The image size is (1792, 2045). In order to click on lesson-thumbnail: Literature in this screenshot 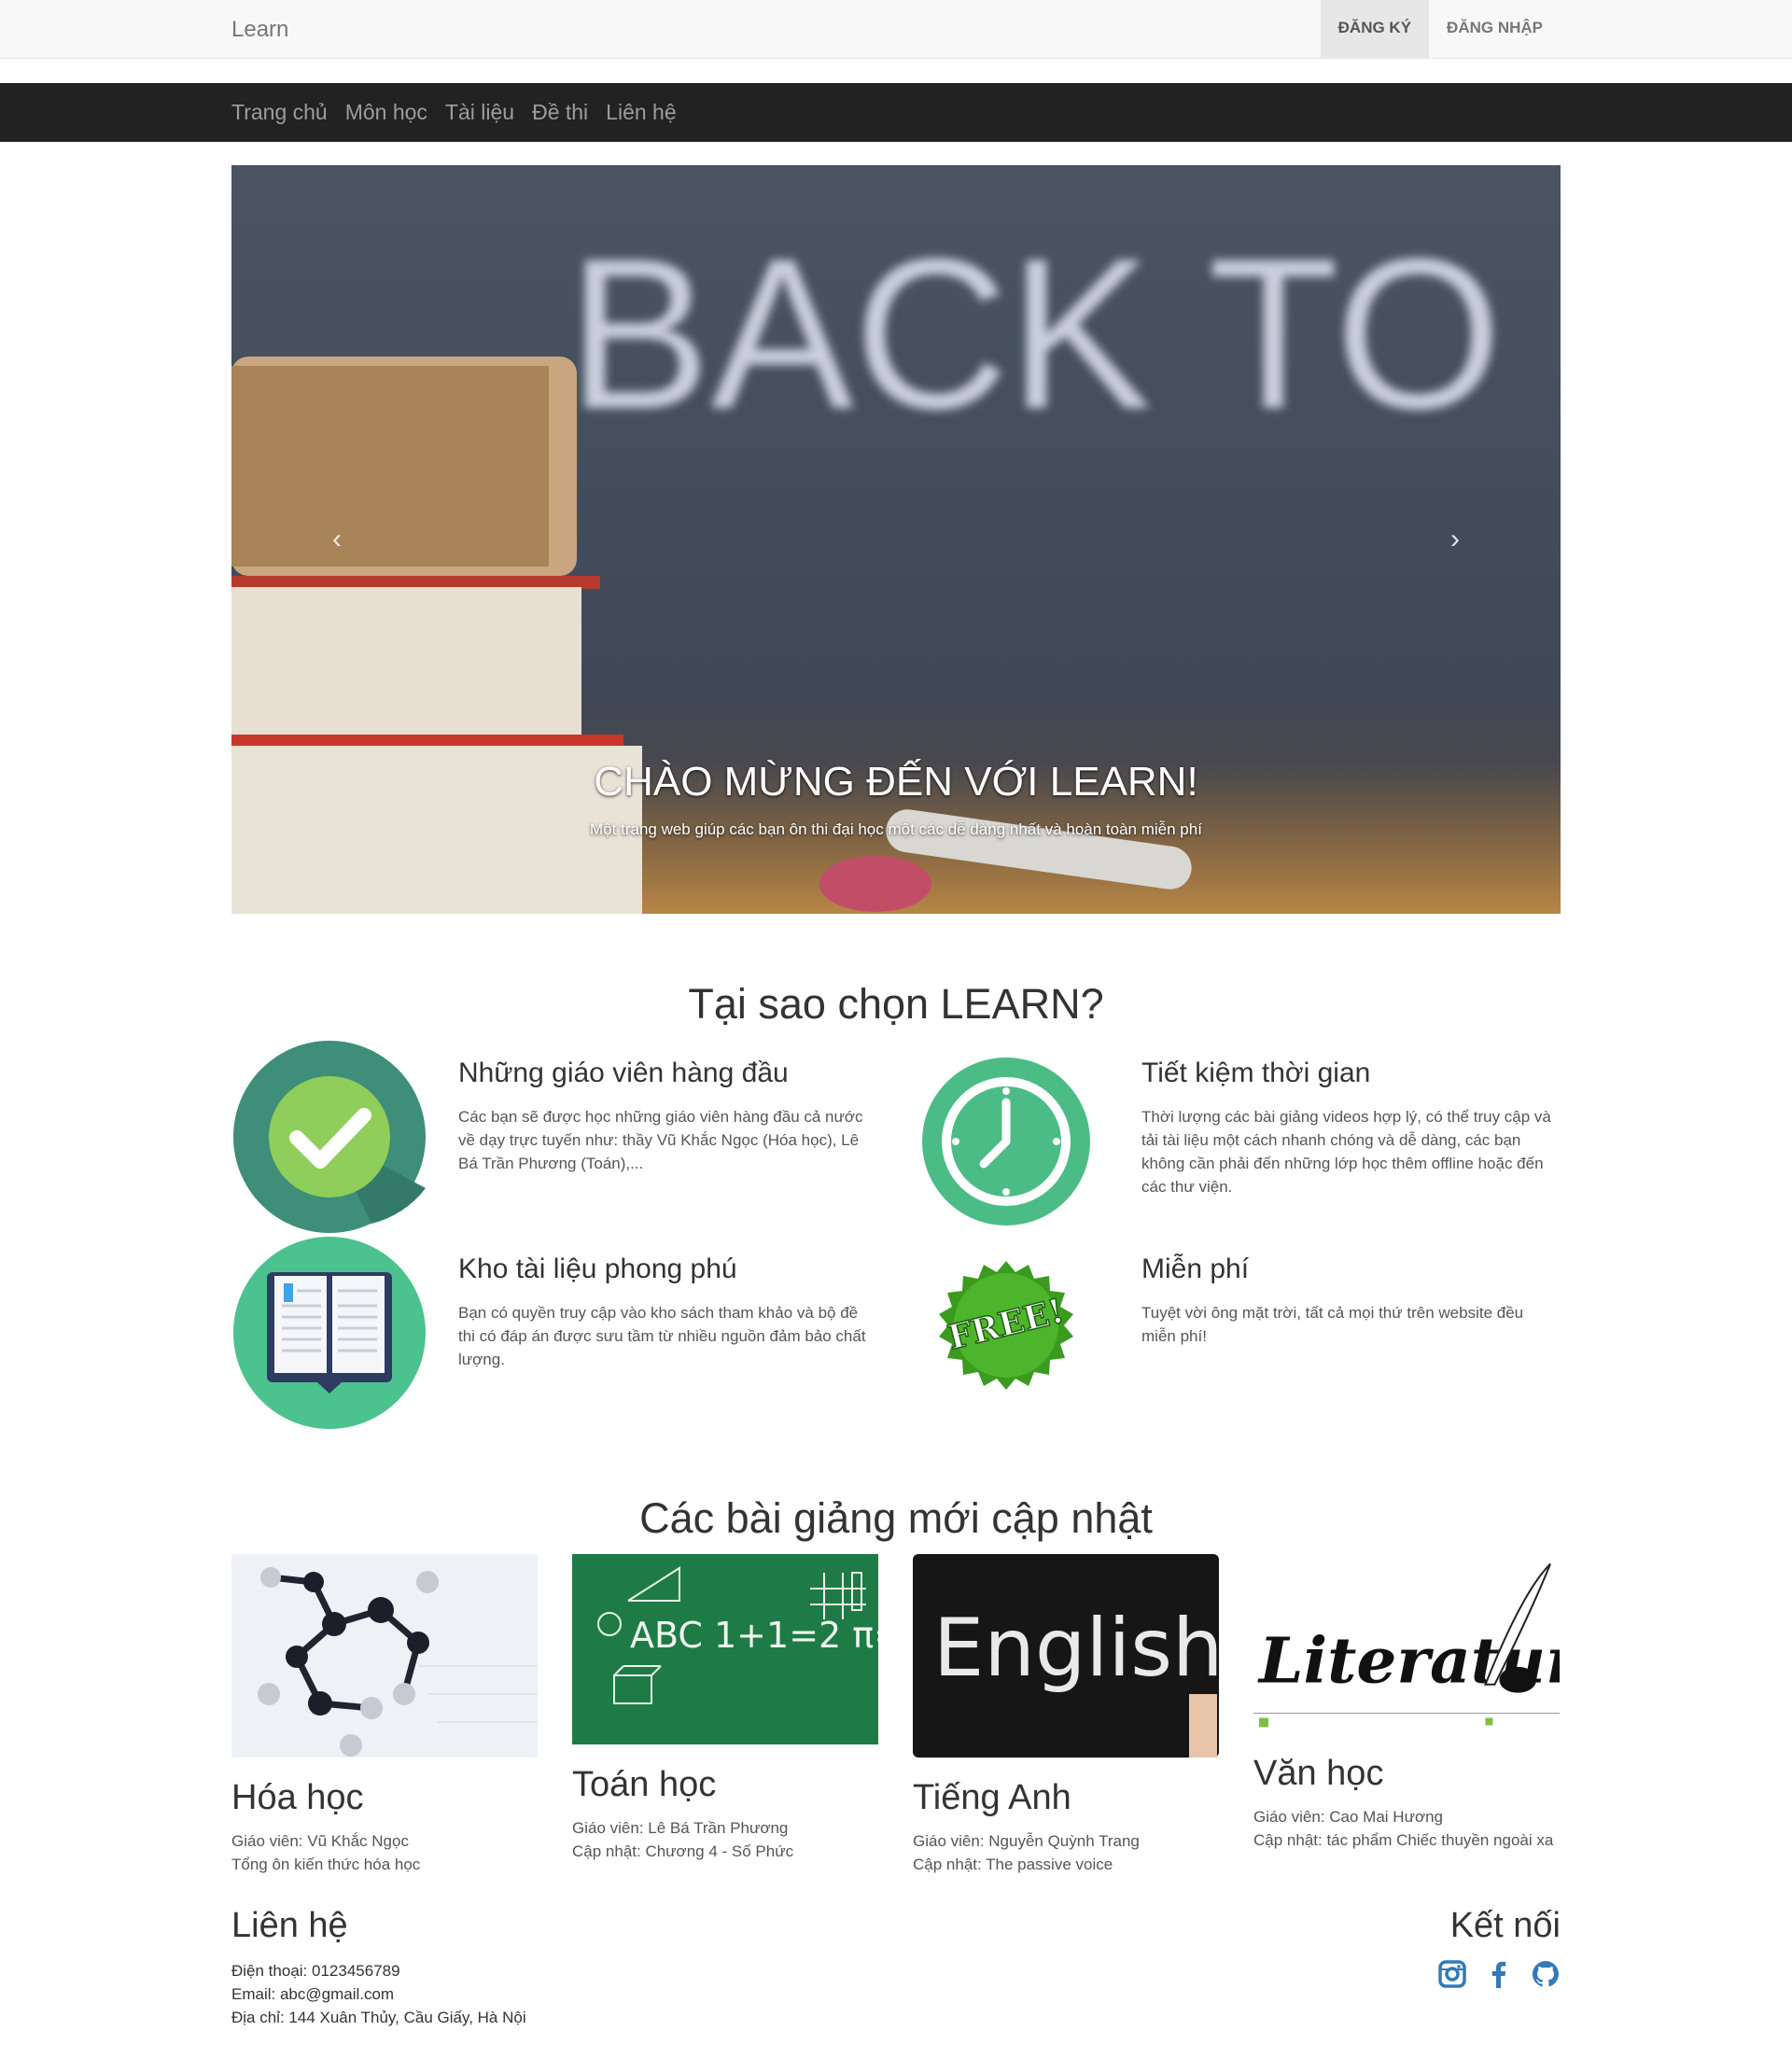, I will do `click(1406, 1643)`.